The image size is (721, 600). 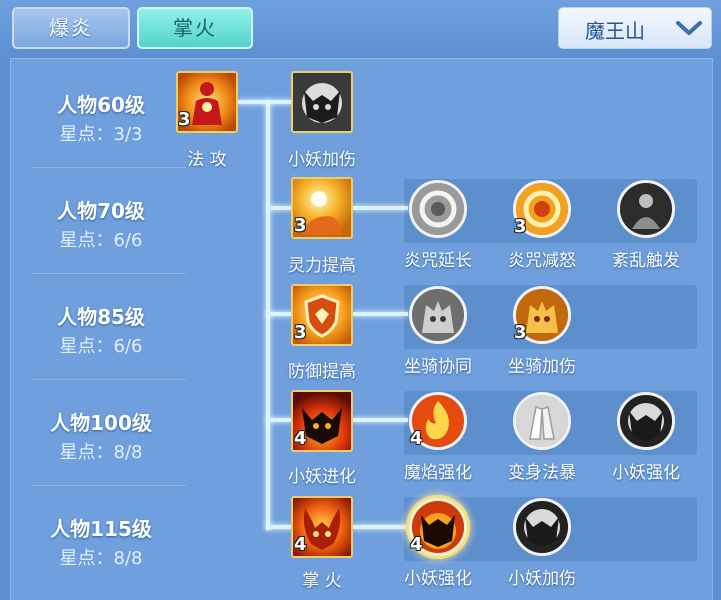 I want to click on skill-name: 防御提高, so click(x=322, y=372).